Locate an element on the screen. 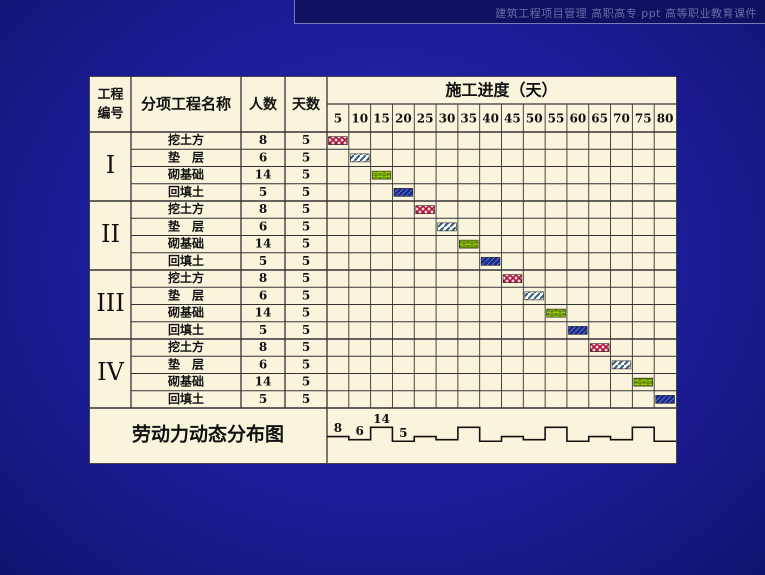 The image size is (765, 575). day-tick-label: 60 is located at coordinates (577, 119).